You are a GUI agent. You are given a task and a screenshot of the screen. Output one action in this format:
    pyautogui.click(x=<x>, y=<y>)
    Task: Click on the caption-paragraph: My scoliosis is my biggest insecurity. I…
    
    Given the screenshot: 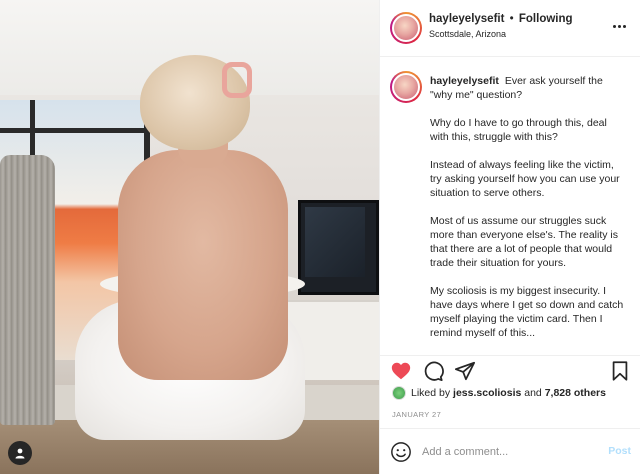 What is the action you would take?
    pyautogui.click(x=527, y=312)
    